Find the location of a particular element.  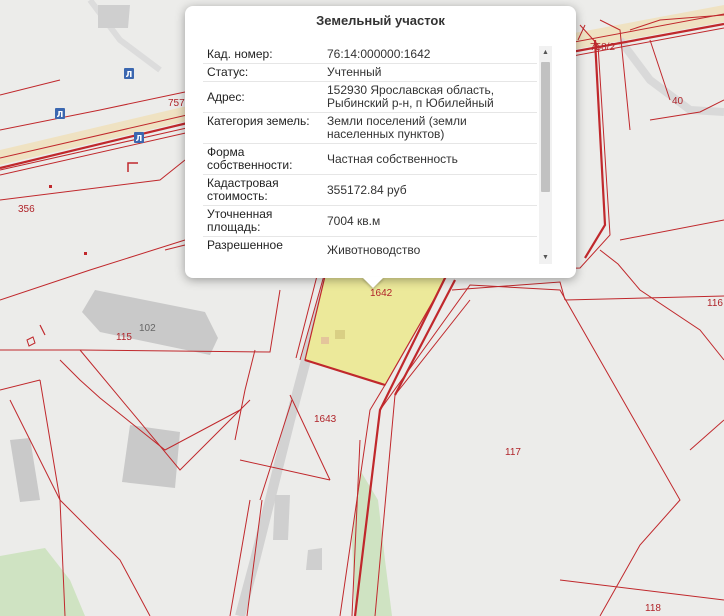

info-key: Уточненная площадь: is located at coordinates (240, 220).